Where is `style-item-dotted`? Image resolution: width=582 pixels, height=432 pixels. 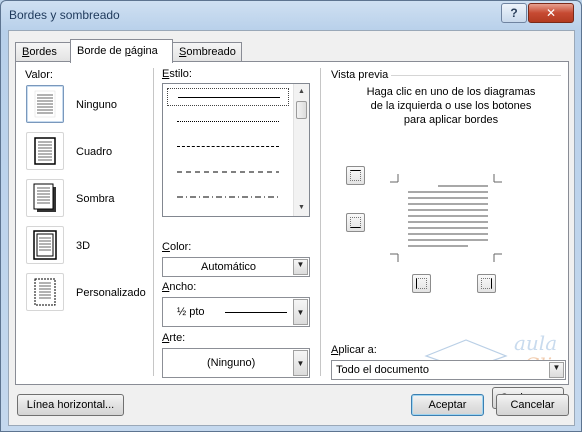 style-item-dotted is located at coordinates (228, 122).